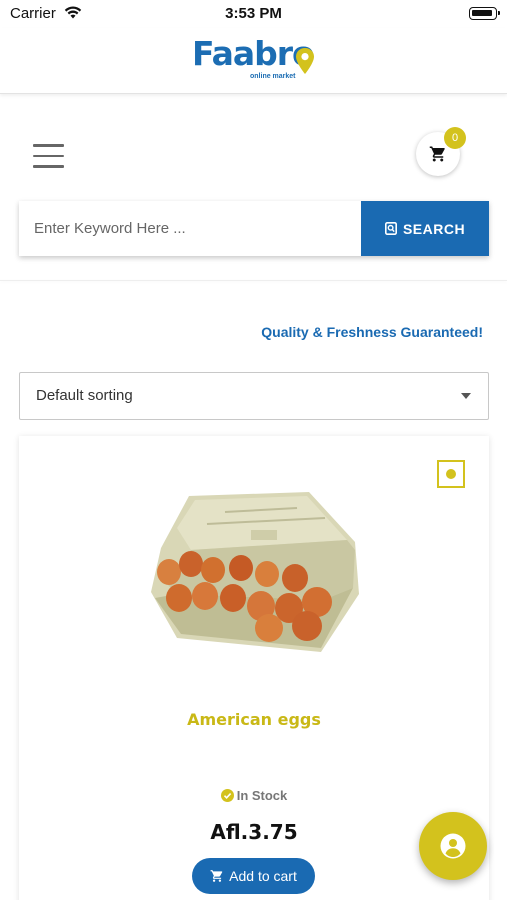  I want to click on search-button-label: SEARCH, so click(434, 228).